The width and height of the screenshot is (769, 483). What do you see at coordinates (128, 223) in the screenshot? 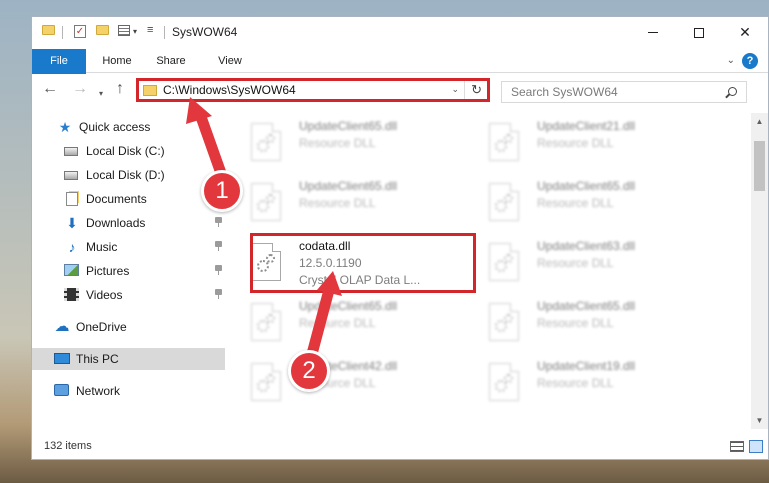
I see `sidebar-item-downloads: ⬇ Downloads` at bounding box center [128, 223].